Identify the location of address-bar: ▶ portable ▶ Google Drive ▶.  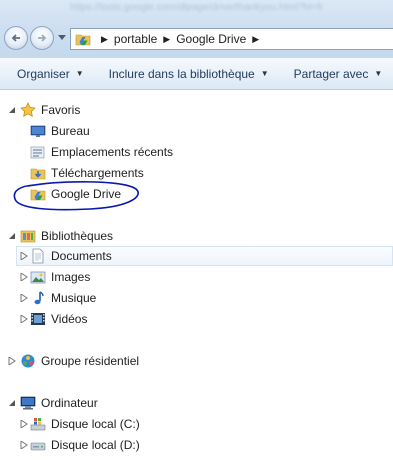
(231, 39).